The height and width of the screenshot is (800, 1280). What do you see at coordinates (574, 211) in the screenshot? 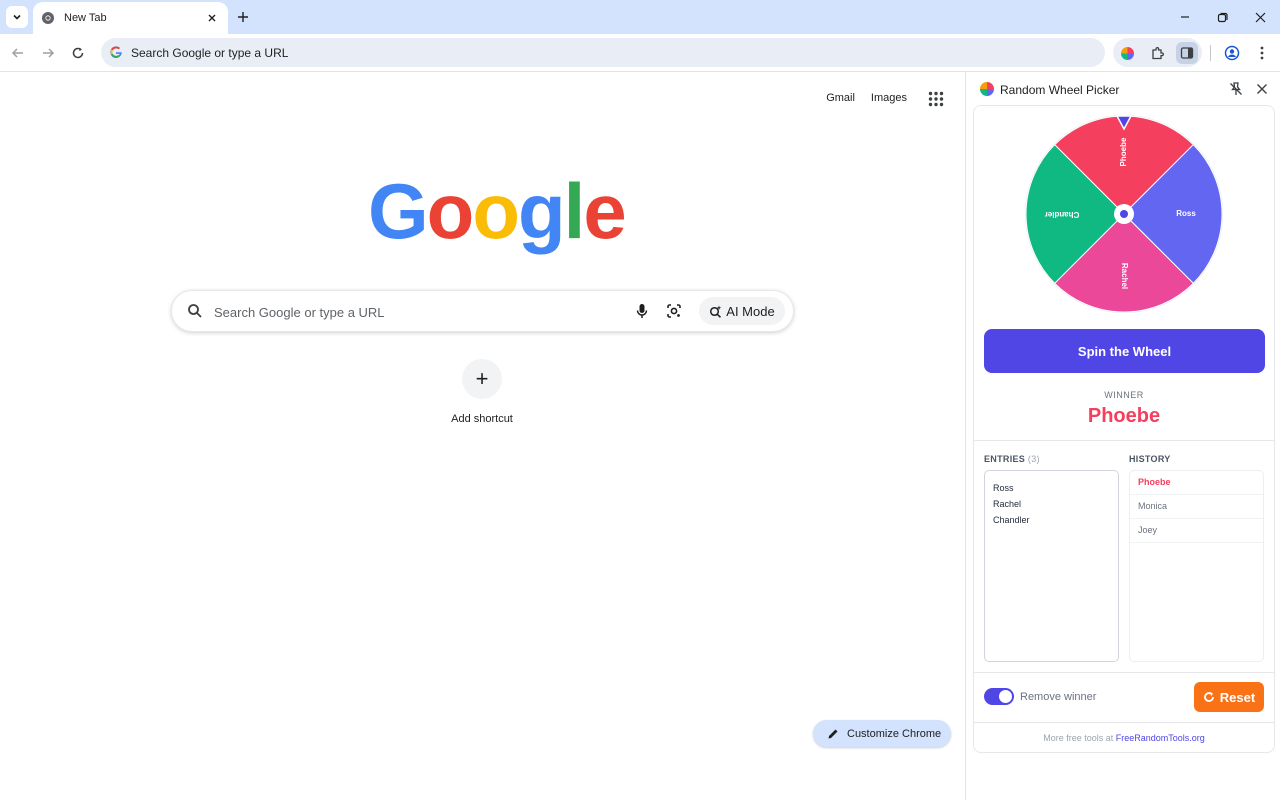
I see `logo-letter: l` at bounding box center [574, 211].